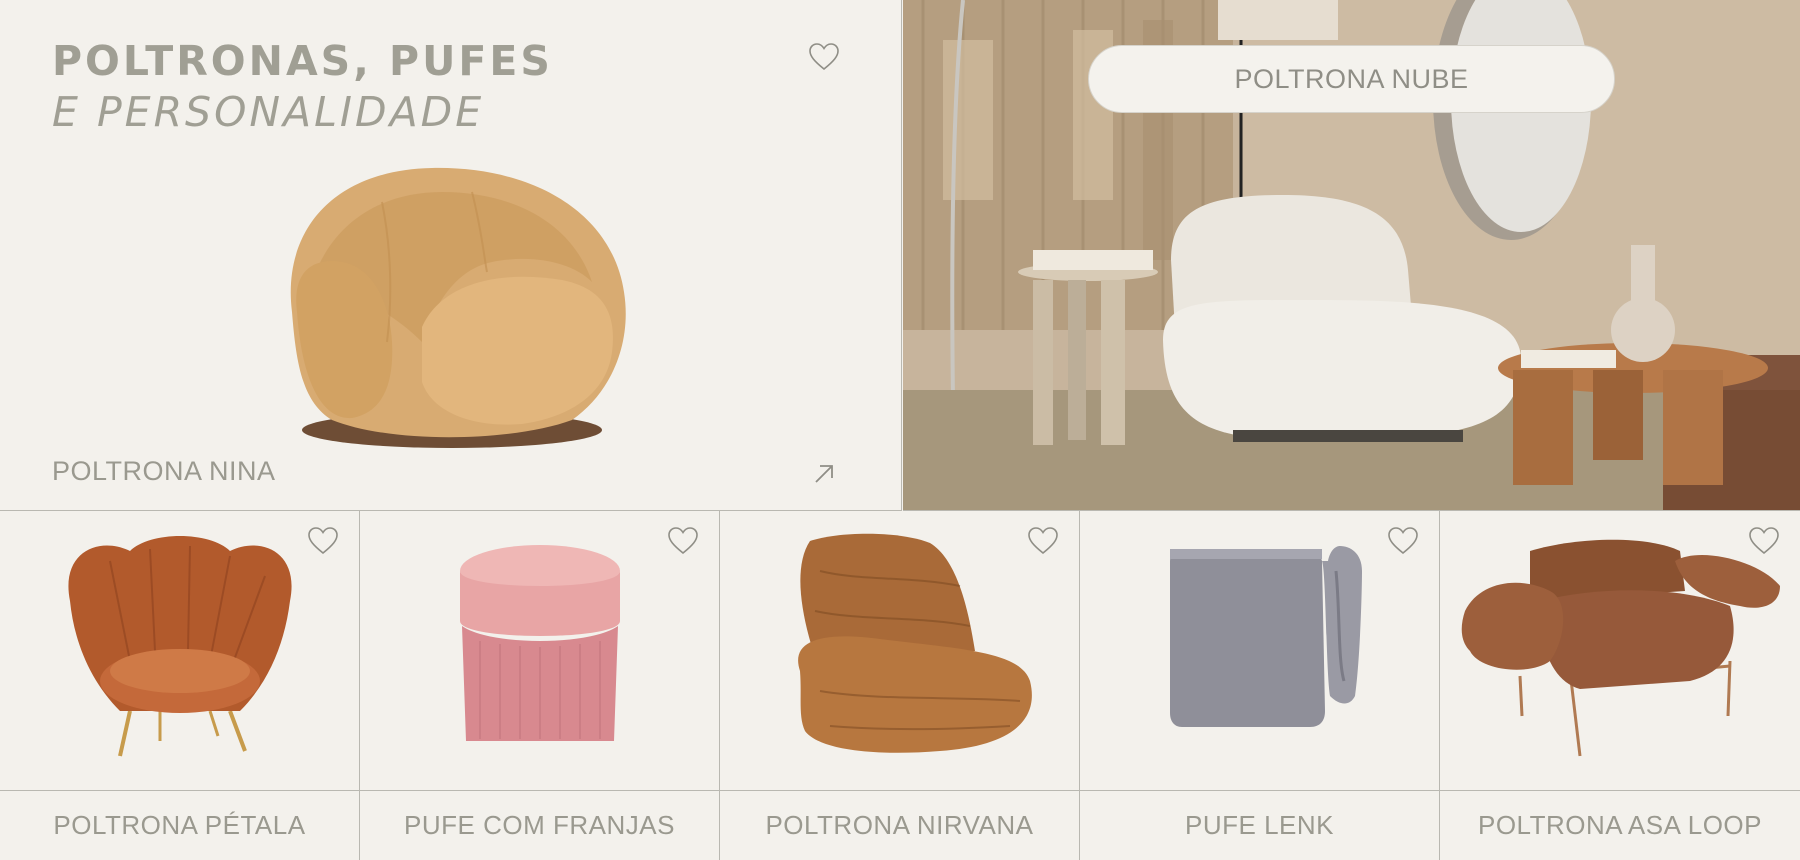  What do you see at coordinates (179, 825) in the screenshot?
I see `product-name: POLTRONA PÉTALA` at bounding box center [179, 825].